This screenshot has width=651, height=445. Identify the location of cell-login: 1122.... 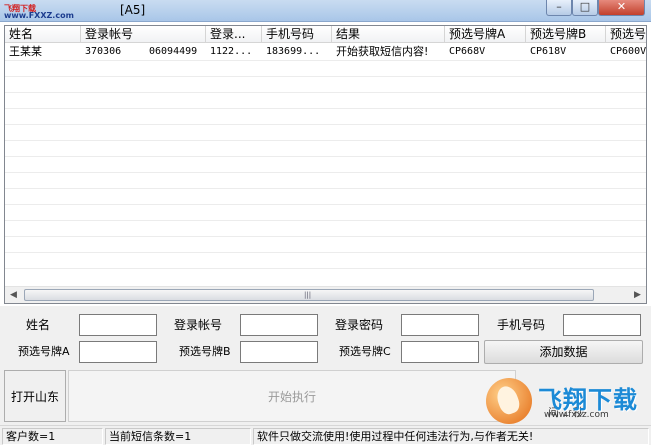
(231, 51).